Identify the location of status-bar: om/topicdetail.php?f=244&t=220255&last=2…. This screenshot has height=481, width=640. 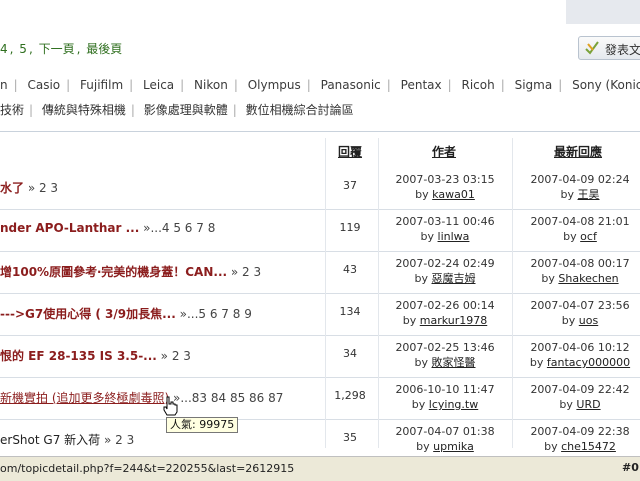
(320, 468).